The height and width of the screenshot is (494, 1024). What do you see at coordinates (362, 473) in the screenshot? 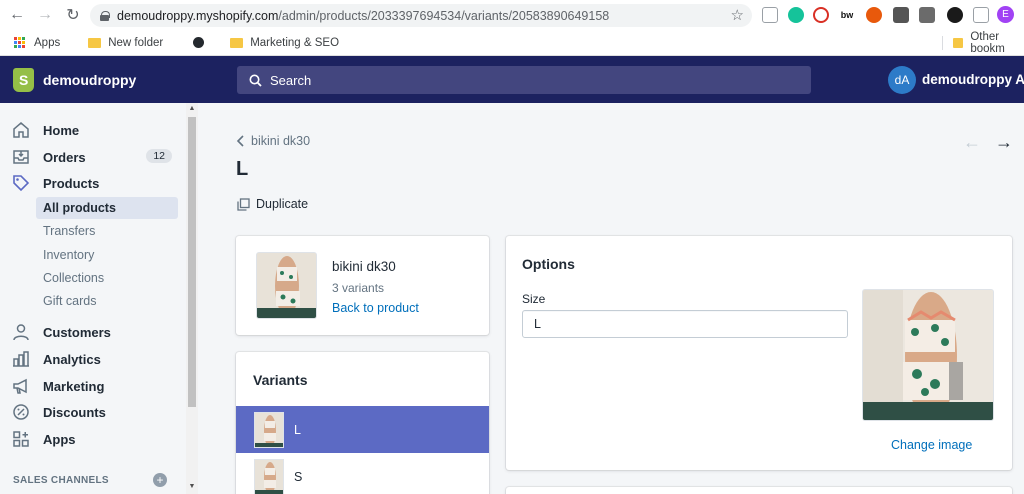
I see `variant-row-s: S` at bounding box center [362, 473].